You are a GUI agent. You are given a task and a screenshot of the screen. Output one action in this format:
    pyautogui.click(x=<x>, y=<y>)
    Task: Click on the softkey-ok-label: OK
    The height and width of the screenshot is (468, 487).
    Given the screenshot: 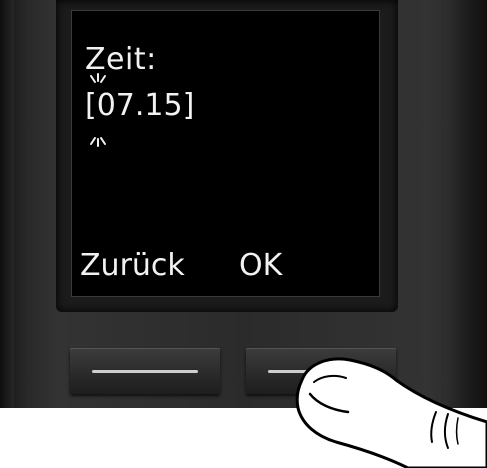 What is the action you would take?
    pyautogui.click(x=261, y=265)
    